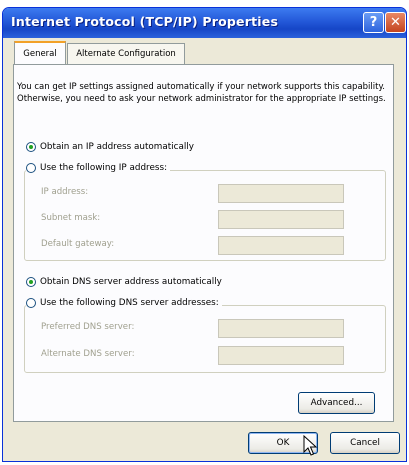  Describe the element at coordinates (78, 244) in the screenshot. I see `default-gateway-label: Default gateway:` at that location.